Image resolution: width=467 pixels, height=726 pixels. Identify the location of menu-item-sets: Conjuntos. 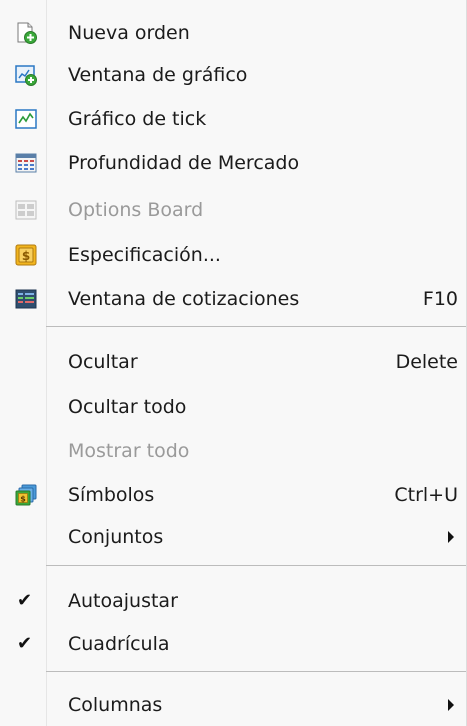
(233, 537).